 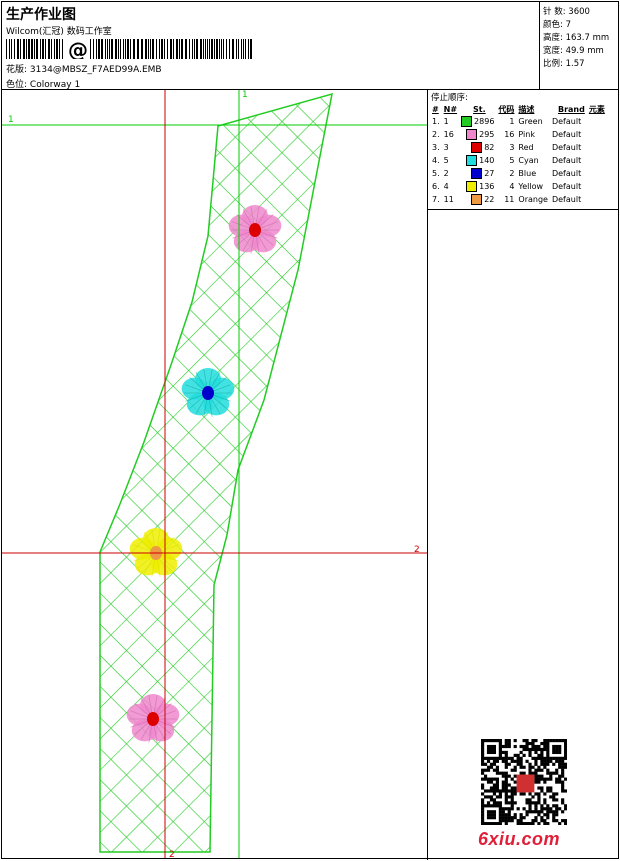 What do you see at coordinates (255, 230) in the screenshot?
I see `flower-center` at bounding box center [255, 230].